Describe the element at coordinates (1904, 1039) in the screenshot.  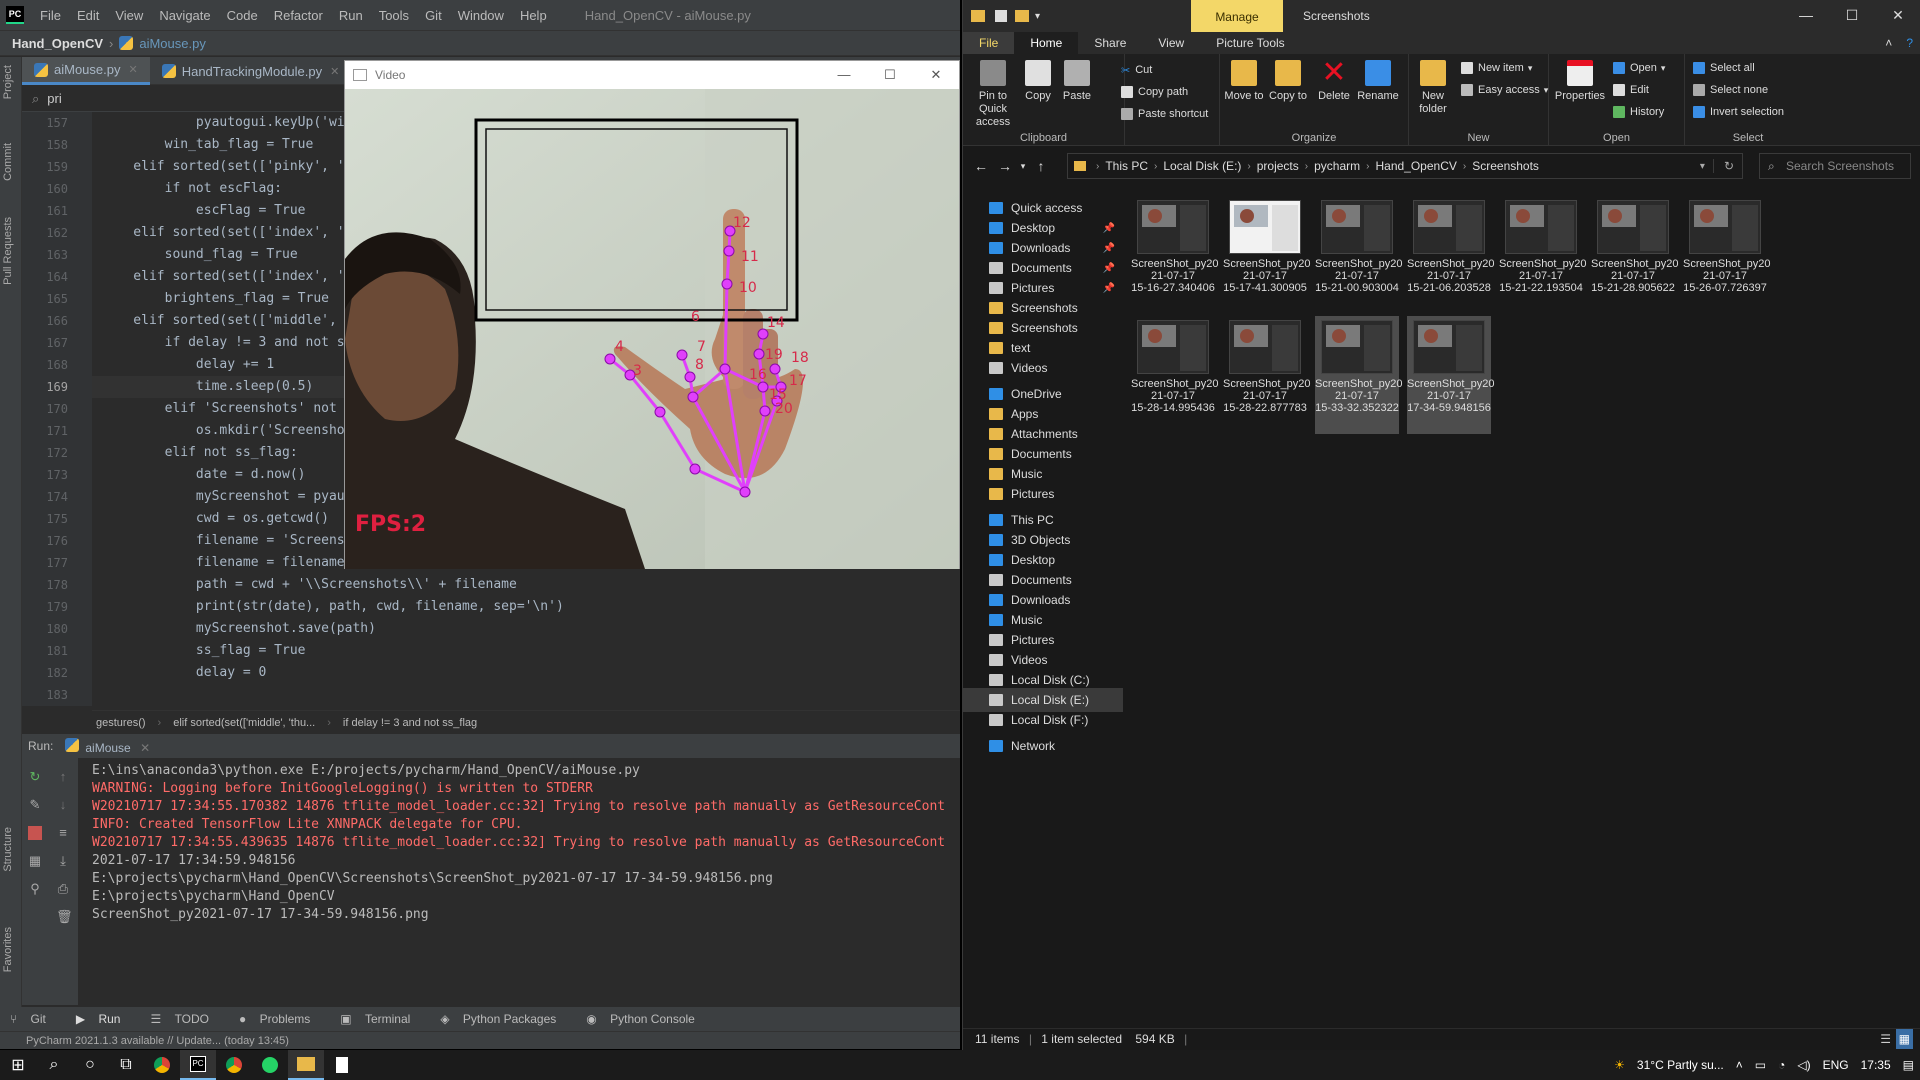
I see `large-icons-view-icon: ▦` at that location.